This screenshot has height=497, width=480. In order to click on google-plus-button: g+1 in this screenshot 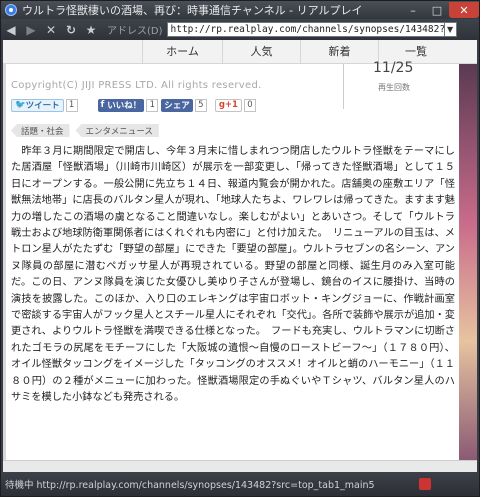, I will do `click(228, 105)`.